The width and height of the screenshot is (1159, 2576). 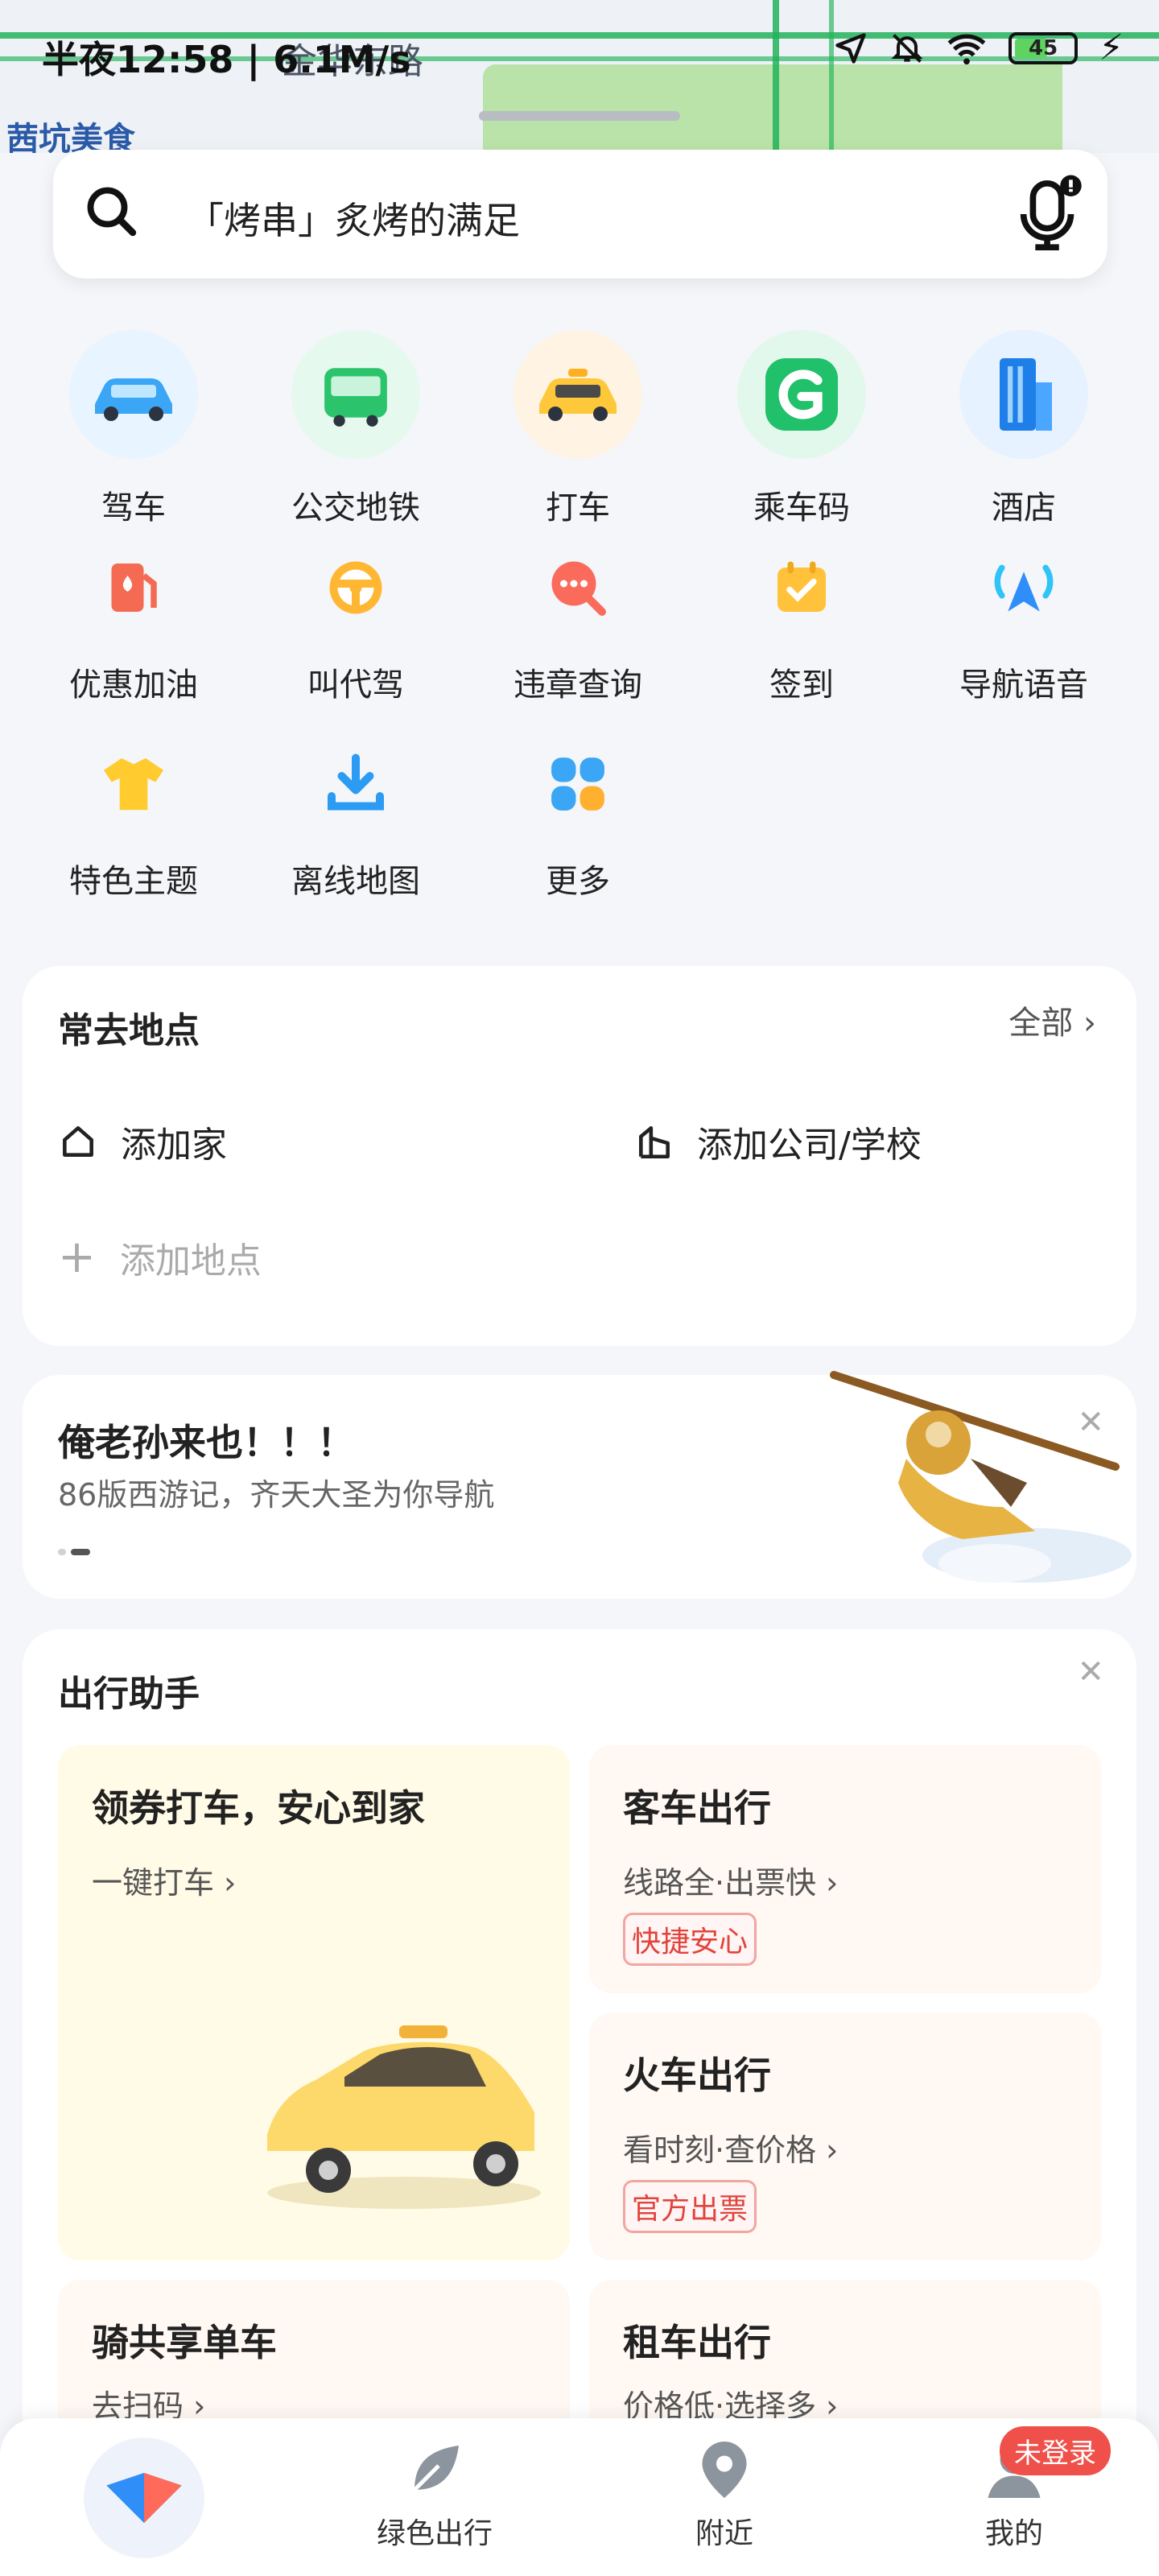 I want to click on ride-code-icon, so click(x=801, y=394).